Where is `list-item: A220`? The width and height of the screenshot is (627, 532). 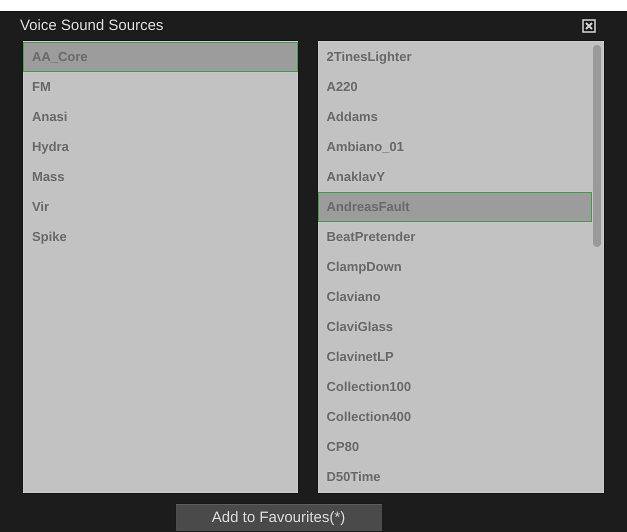
list-item: A220 is located at coordinates (455, 87).